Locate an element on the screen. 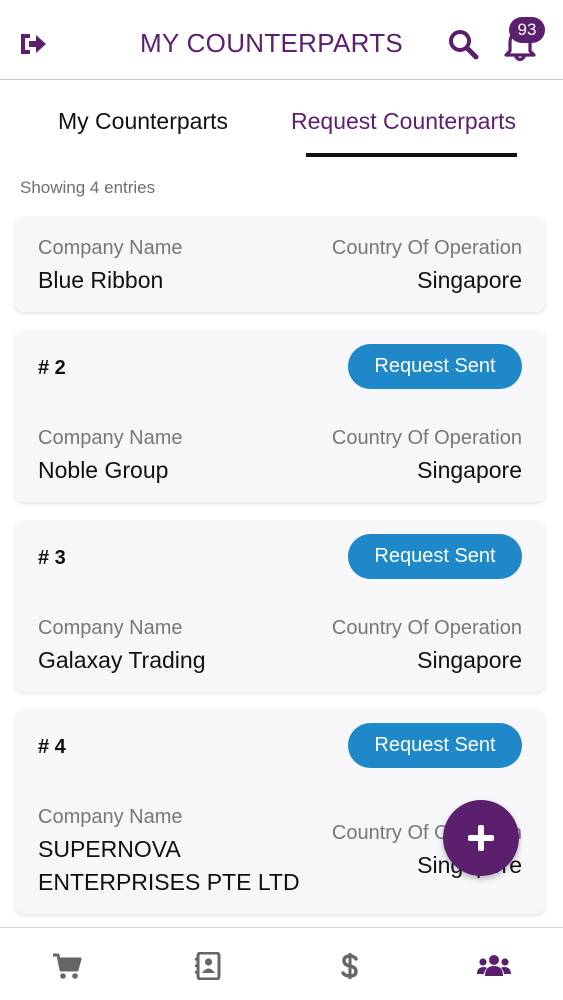 The width and height of the screenshot is (563, 1000). notification-badge: 93 is located at coordinates (527, 30).